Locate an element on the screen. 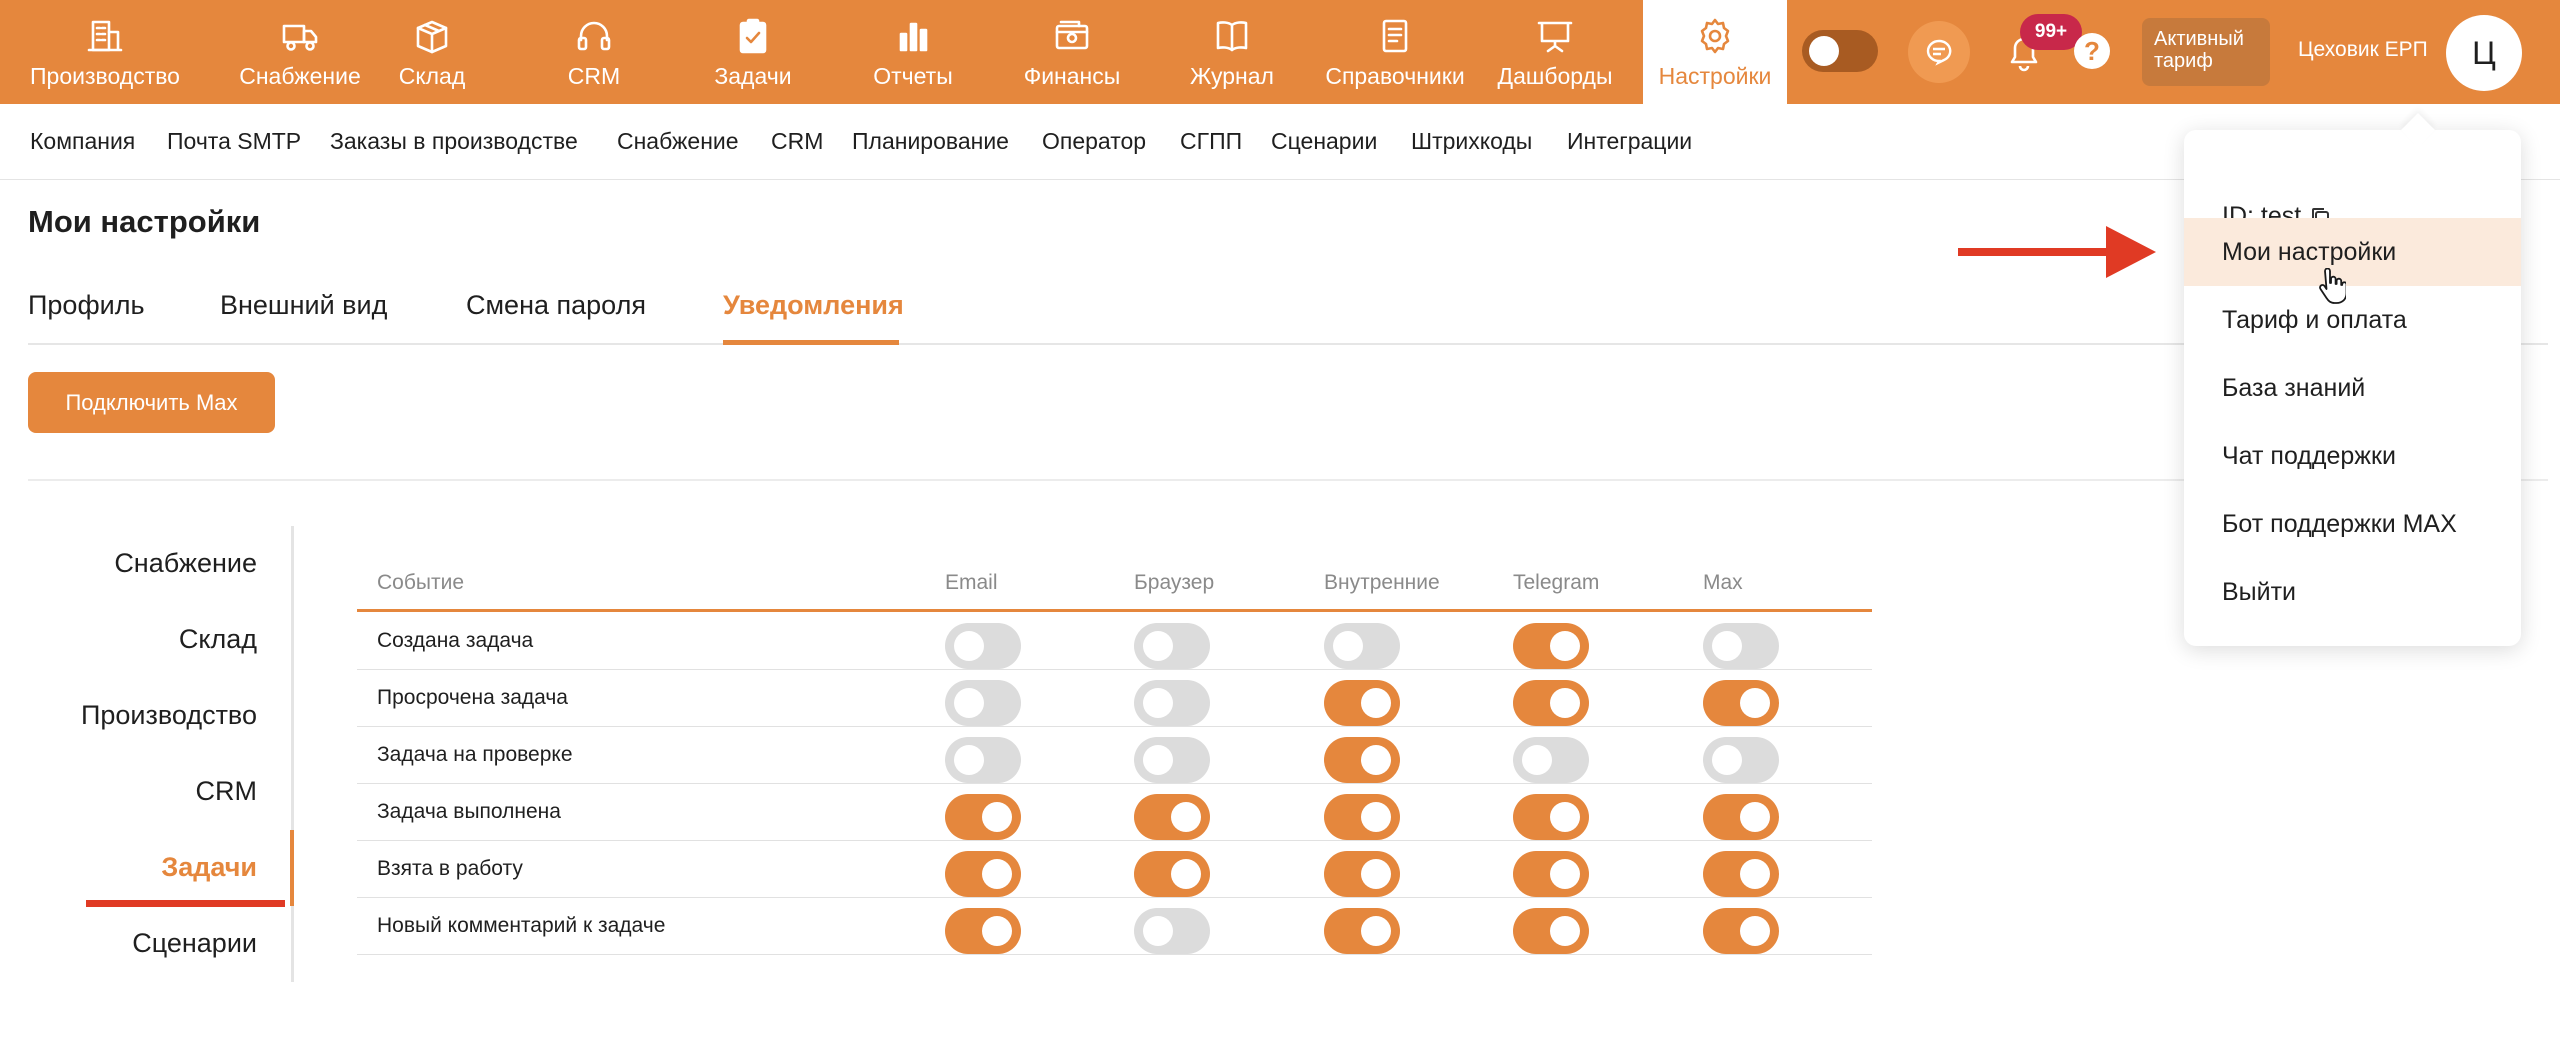 This screenshot has width=2560, height=1038. connect-max-button: Подключить Max is located at coordinates (151, 402).